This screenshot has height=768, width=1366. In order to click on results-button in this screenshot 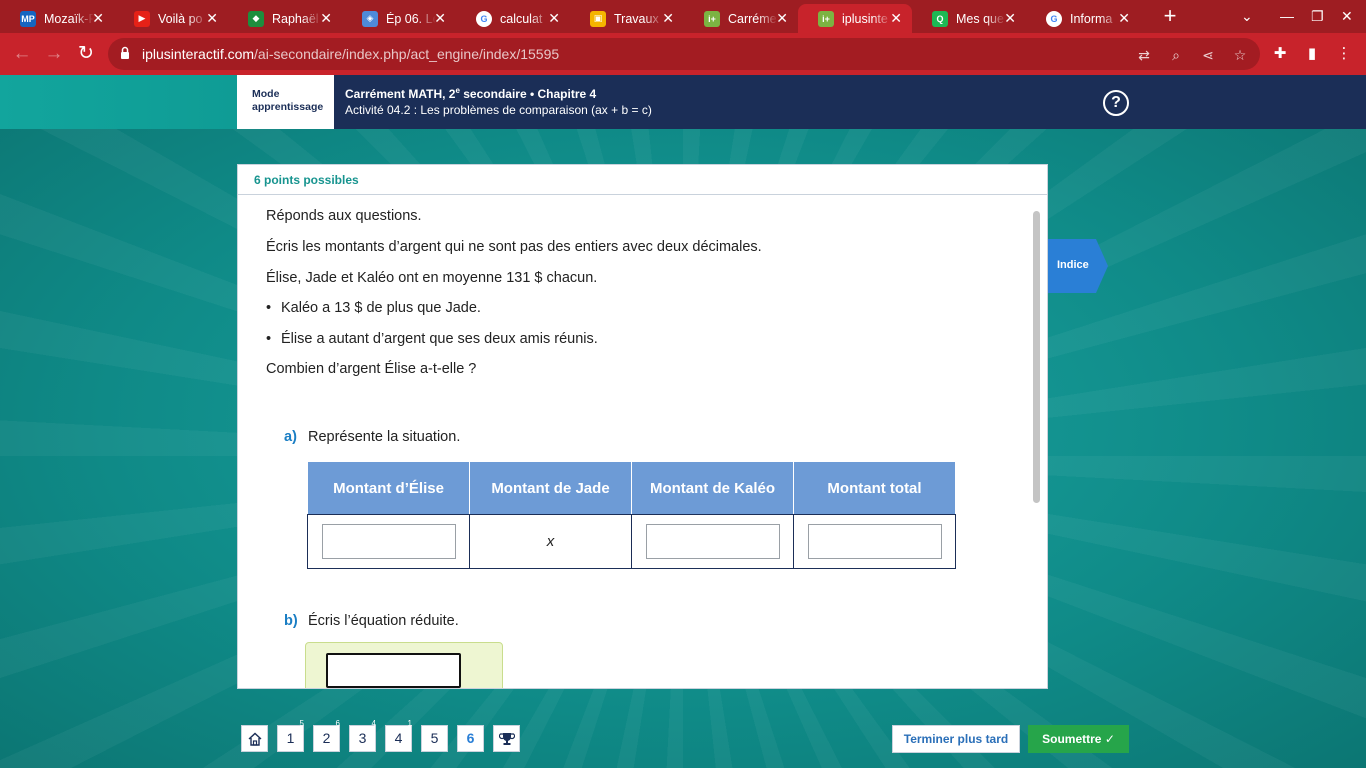, I will do `click(506, 738)`.